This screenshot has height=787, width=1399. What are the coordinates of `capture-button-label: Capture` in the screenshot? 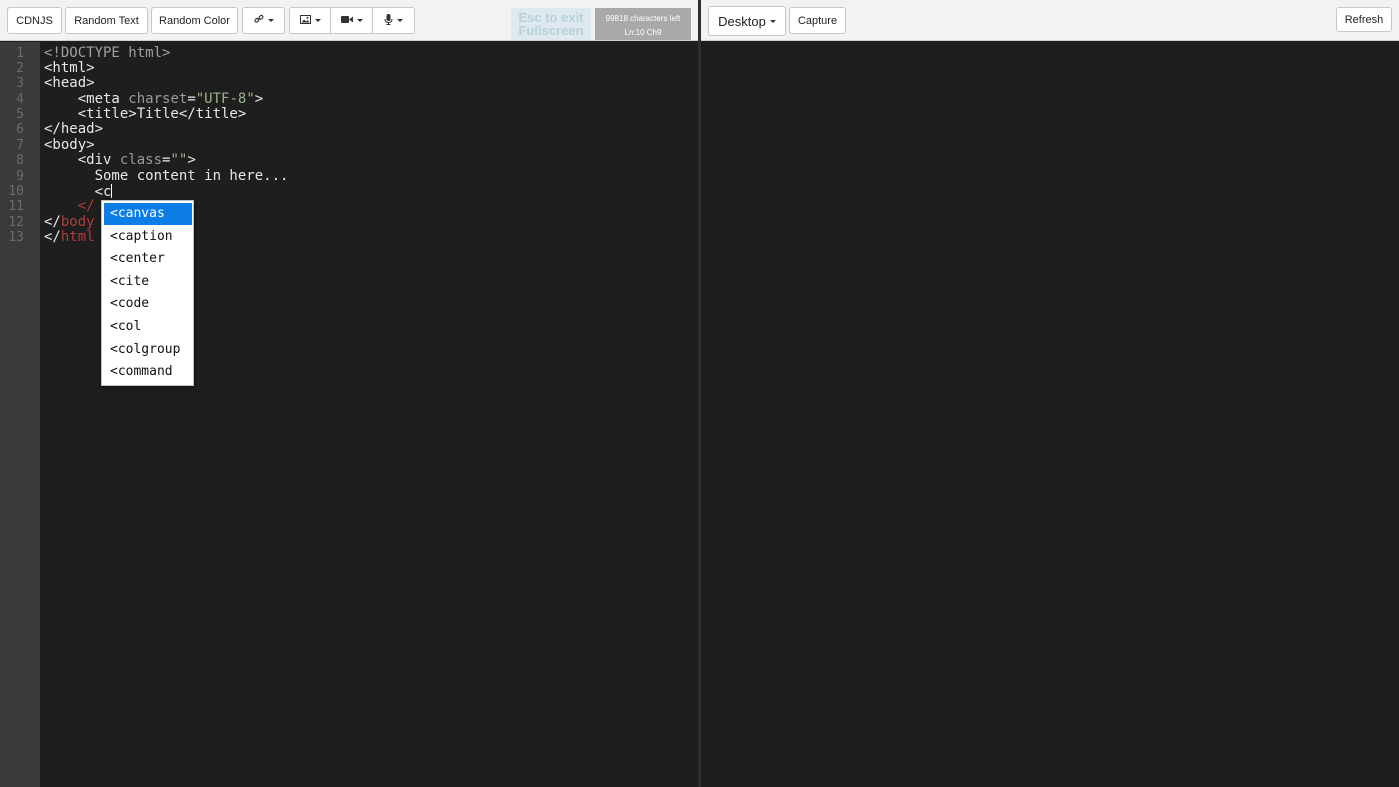 It's located at (817, 20).